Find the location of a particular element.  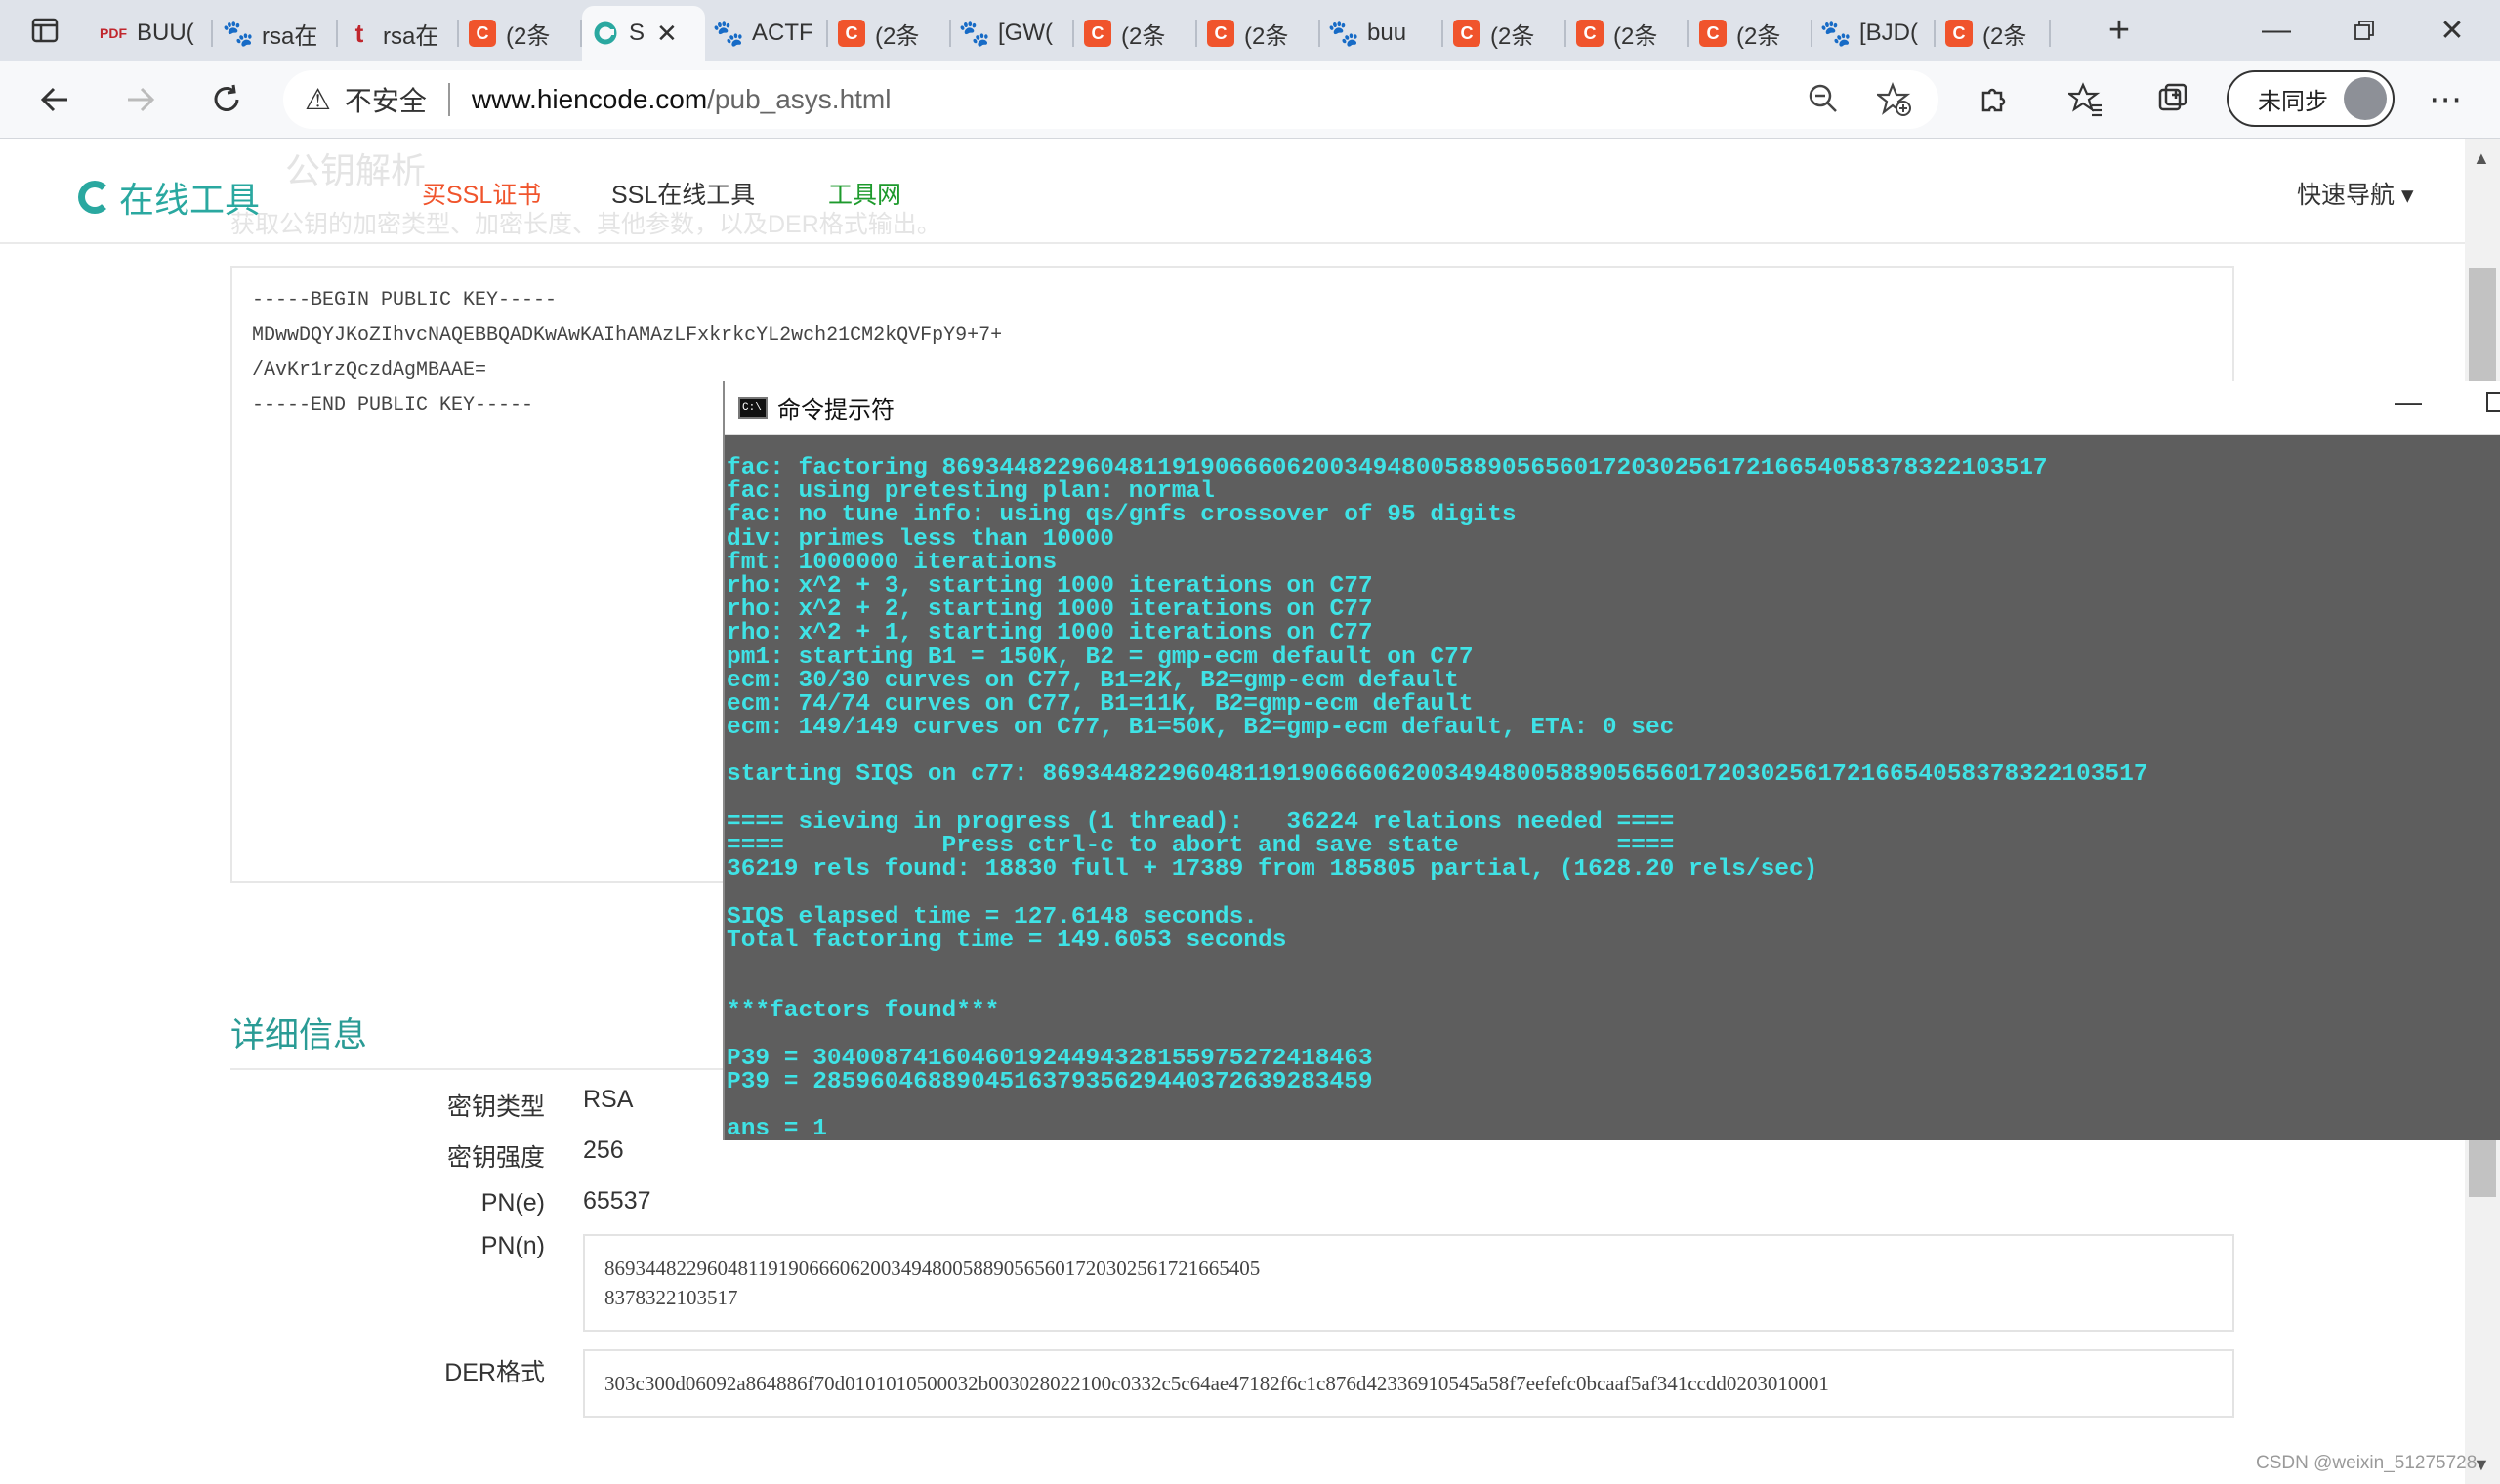

site-logo: 在线工具 is located at coordinates (169, 198).